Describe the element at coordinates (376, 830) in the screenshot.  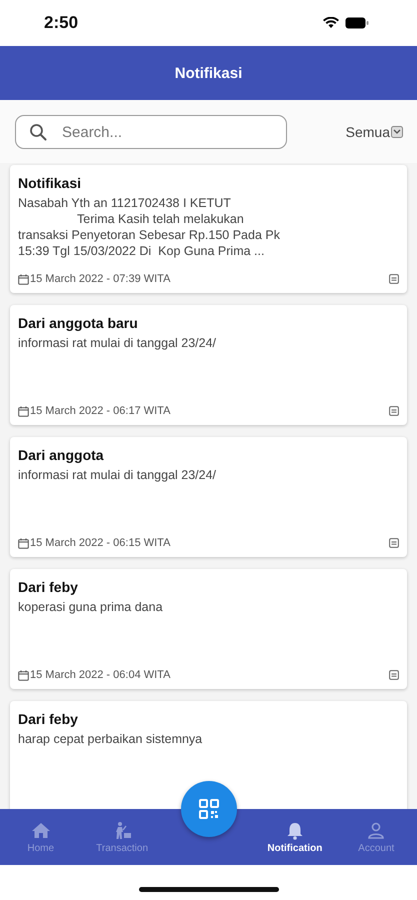
I see `person-icon` at that location.